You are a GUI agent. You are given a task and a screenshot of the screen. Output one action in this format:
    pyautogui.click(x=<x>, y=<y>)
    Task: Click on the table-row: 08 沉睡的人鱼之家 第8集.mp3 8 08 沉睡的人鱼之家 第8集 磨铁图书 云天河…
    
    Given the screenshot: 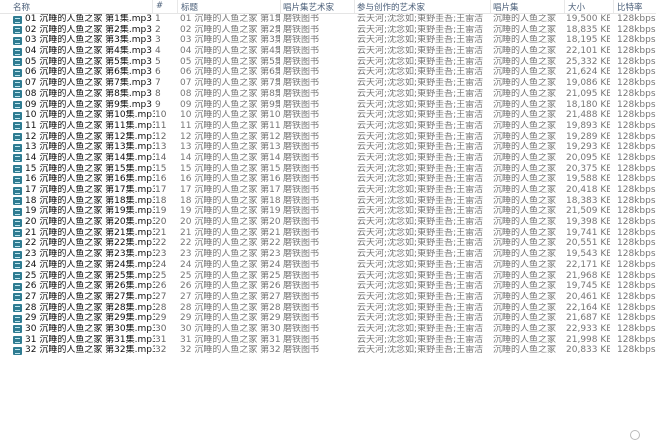 What is the action you would take?
    pyautogui.click(x=328, y=94)
    